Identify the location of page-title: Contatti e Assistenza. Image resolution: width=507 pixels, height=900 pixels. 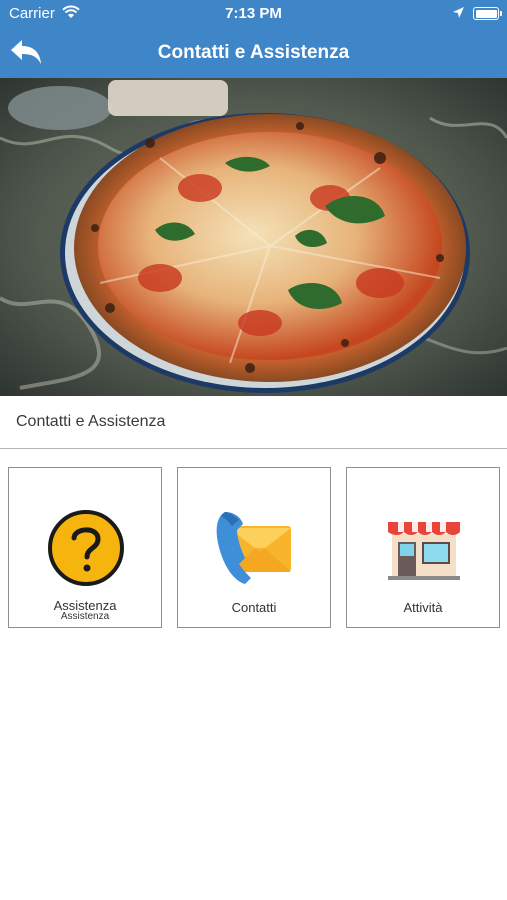
(253, 52).